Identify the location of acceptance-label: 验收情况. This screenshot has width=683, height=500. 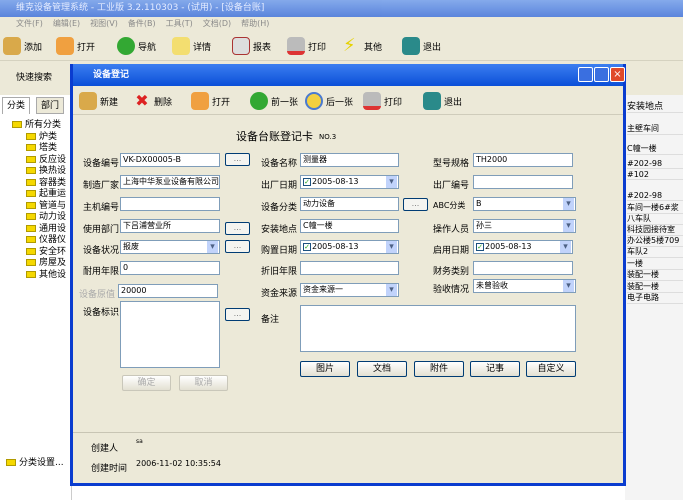
(451, 290).